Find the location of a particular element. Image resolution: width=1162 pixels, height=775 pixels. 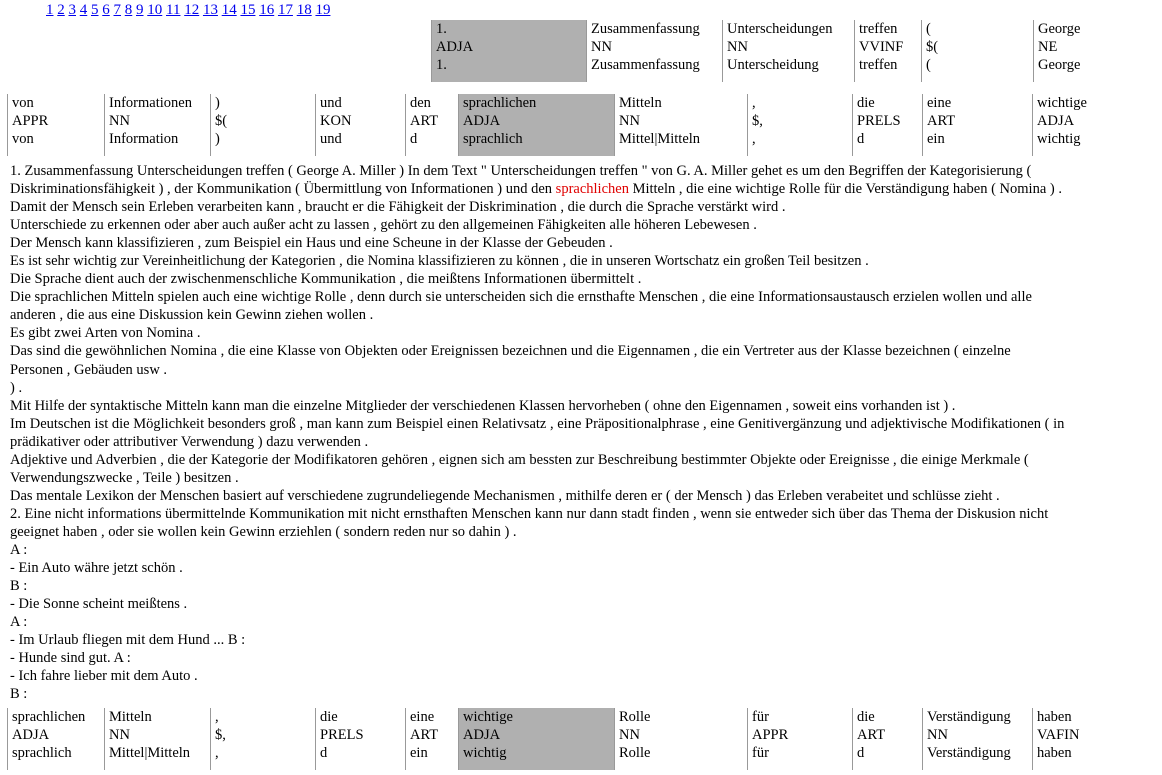

page-link-7: 7 is located at coordinates (118, 10).